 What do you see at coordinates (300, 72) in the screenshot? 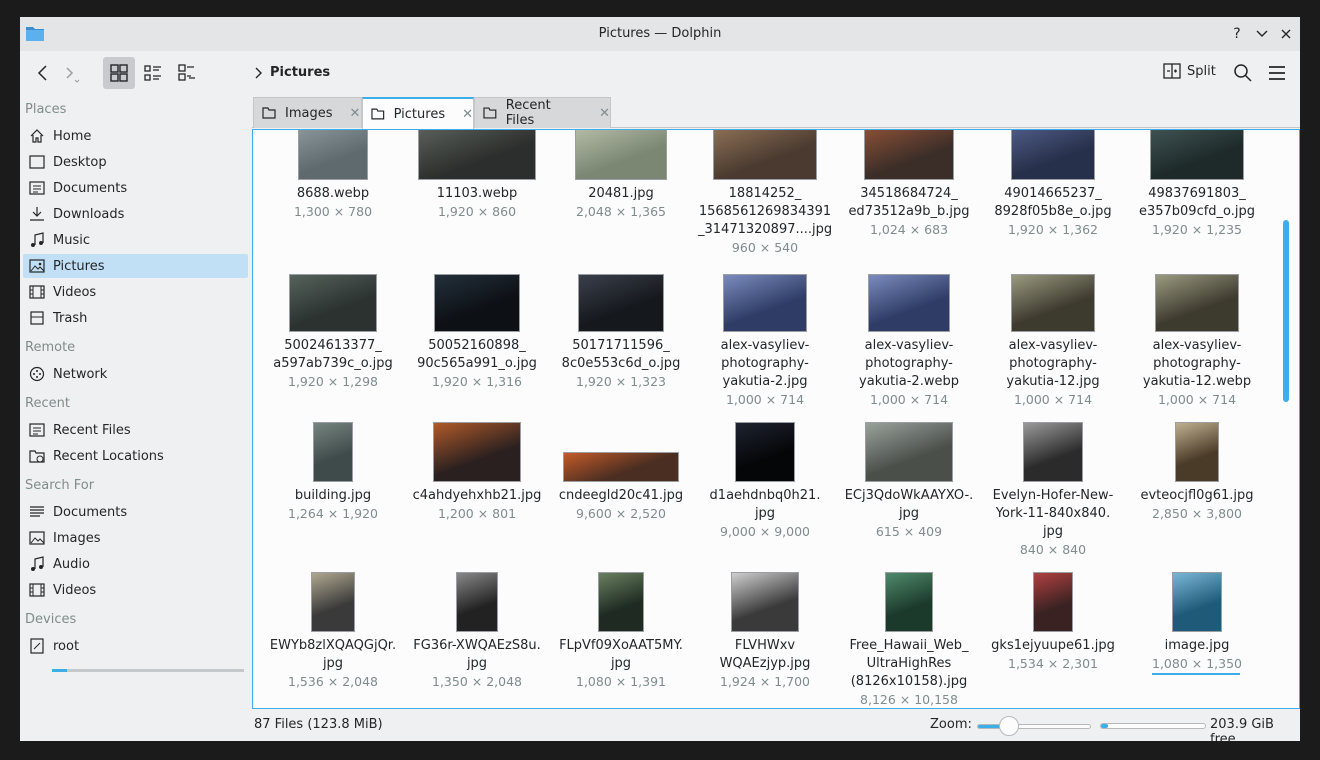
I see `breadcrumb-current: Pictures` at bounding box center [300, 72].